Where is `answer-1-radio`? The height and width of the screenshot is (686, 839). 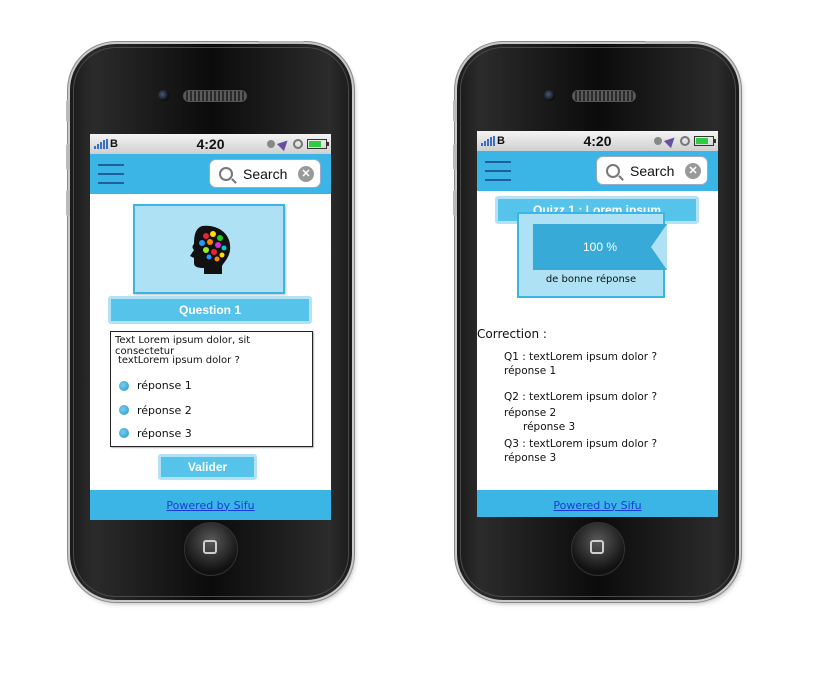 answer-1-radio is located at coordinates (124, 386).